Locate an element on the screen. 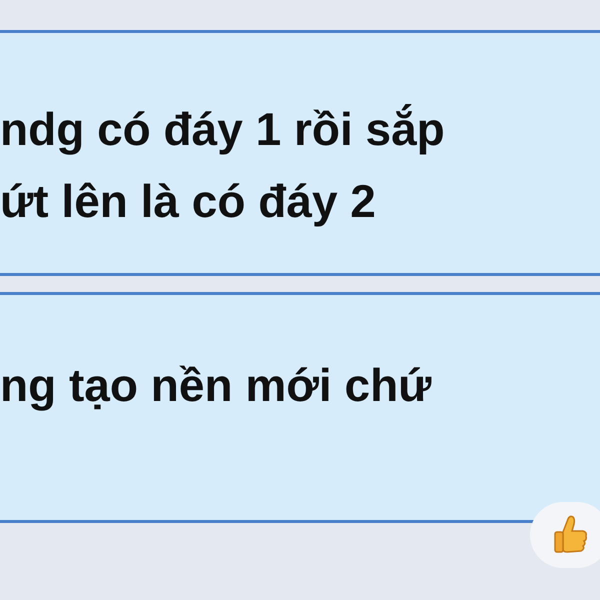  message-text: ứt lên là có đáy 2 is located at coordinates (188, 201).